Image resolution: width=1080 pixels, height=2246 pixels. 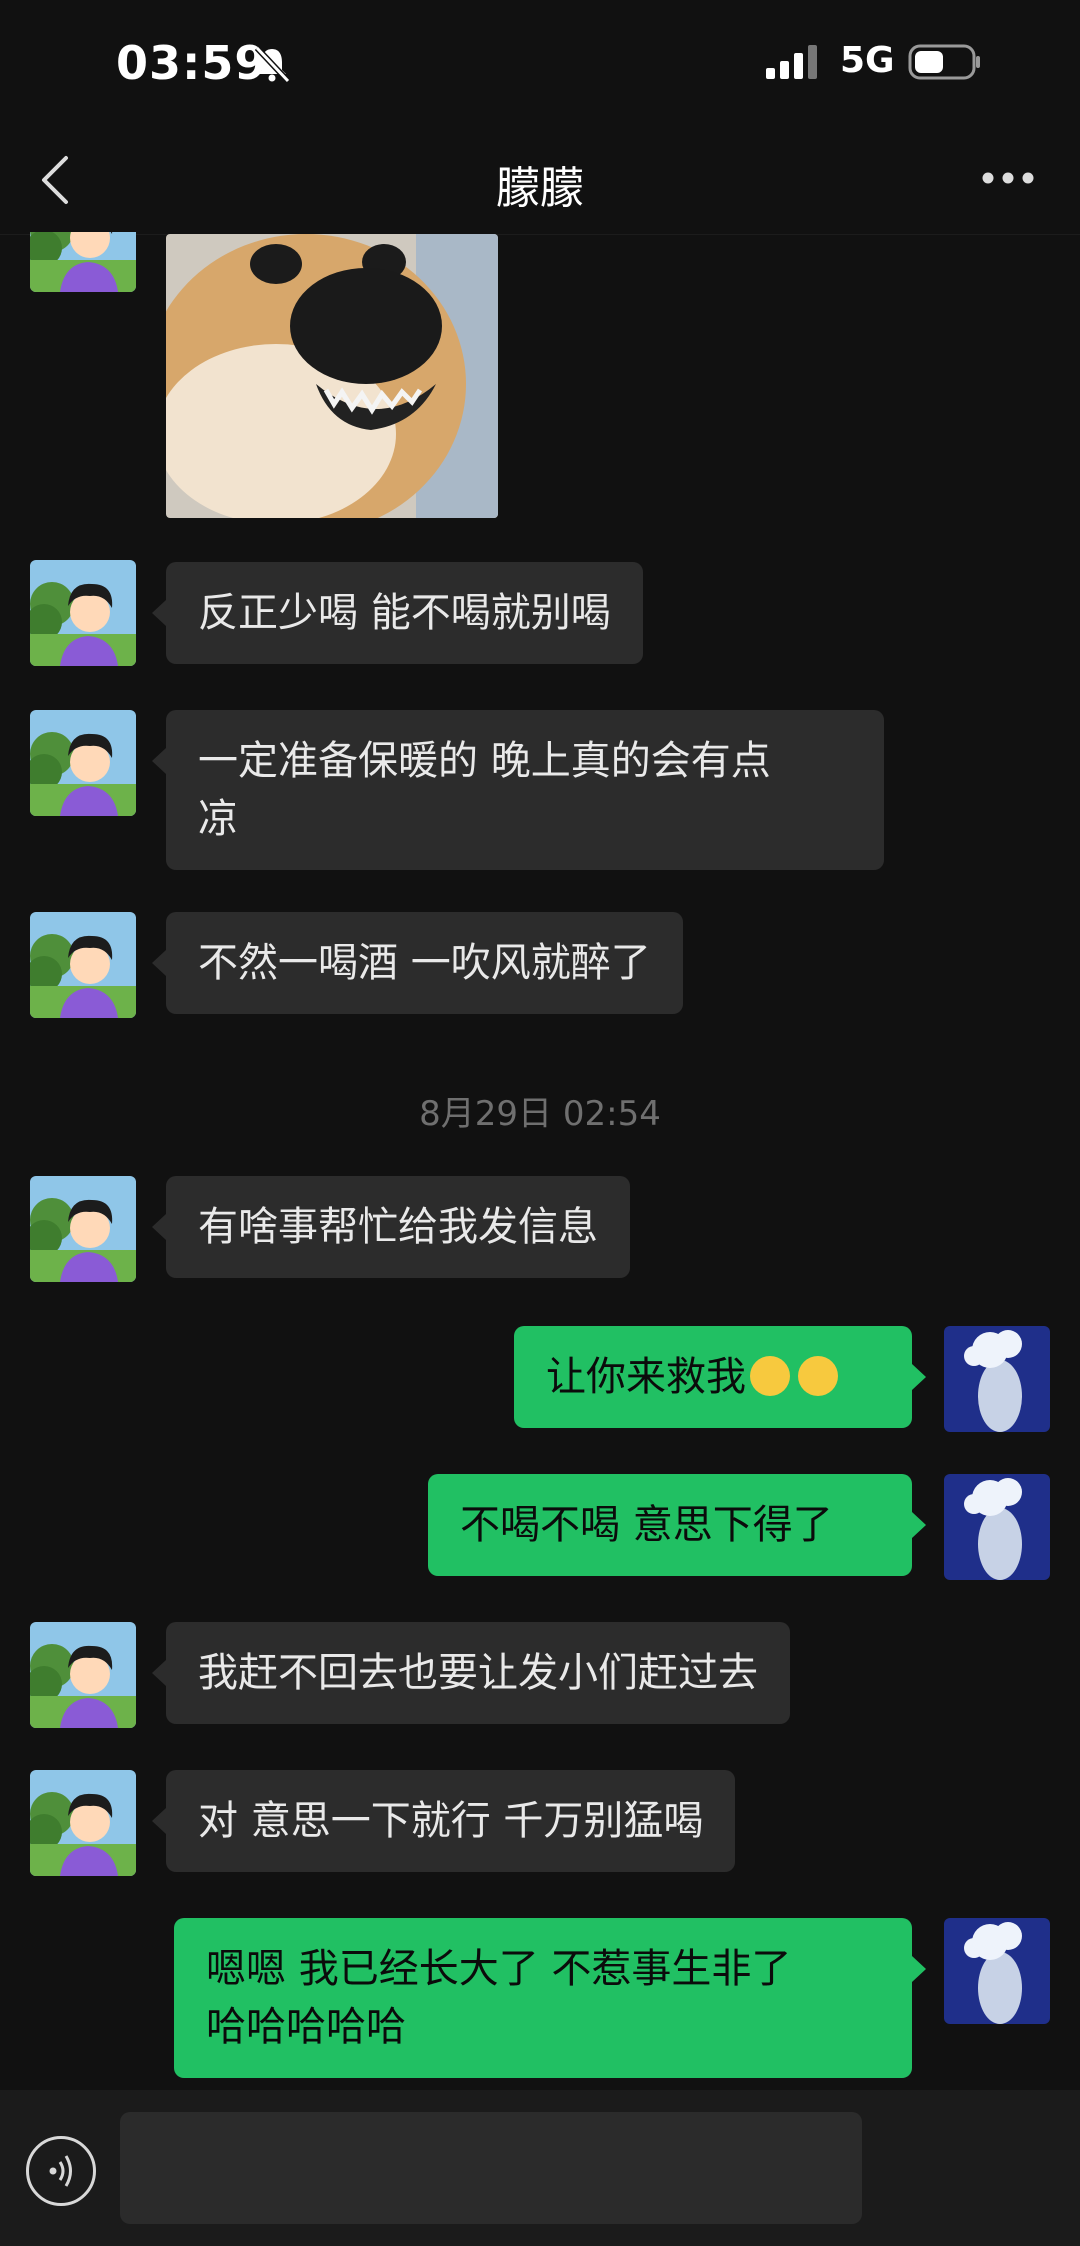 What do you see at coordinates (518, 790) in the screenshot?
I see `message-bubble-left: 一定准备保暖的 晚上真的会有点 凉` at bounding box center [518, 790].